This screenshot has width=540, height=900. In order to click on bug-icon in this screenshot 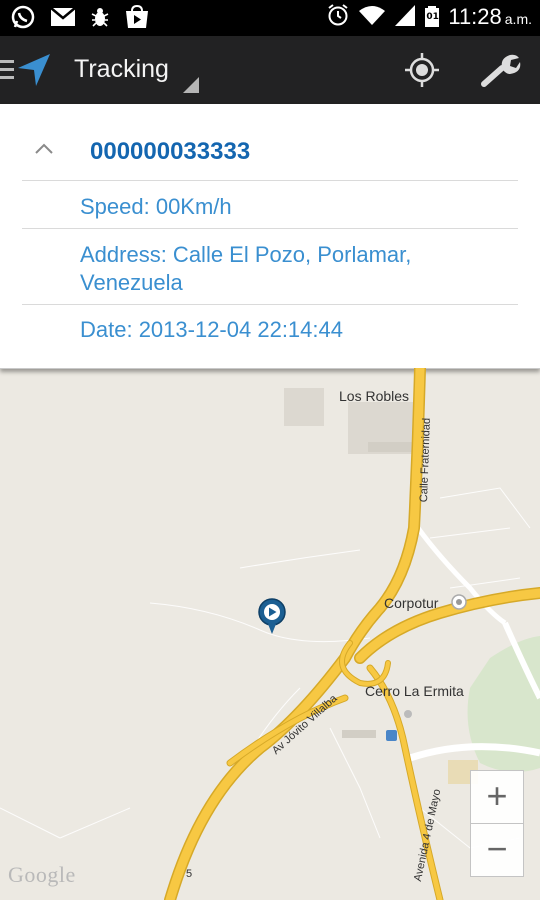, I will do `click(100, 19)`.